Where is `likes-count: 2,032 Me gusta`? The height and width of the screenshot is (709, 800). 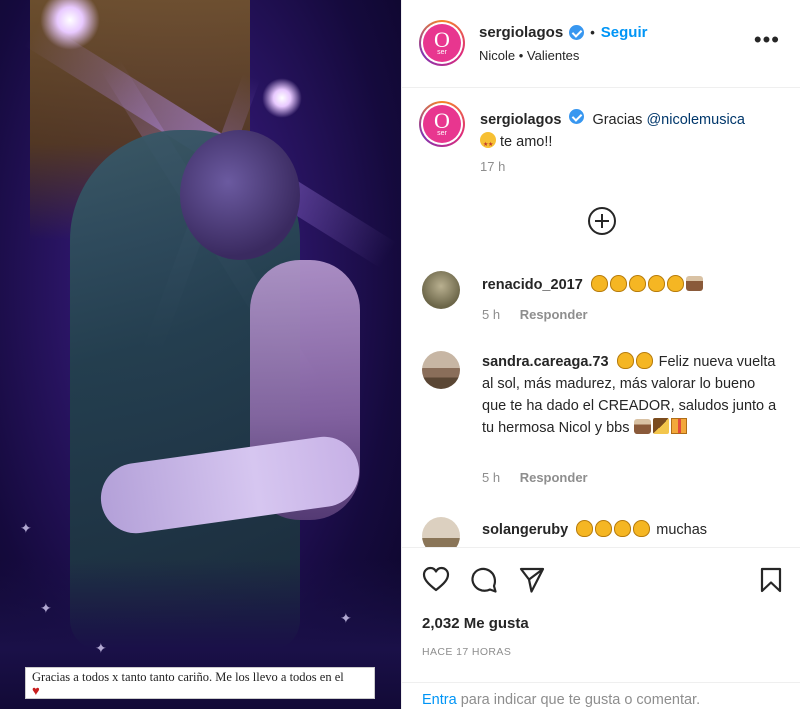 likes-count: 2,032 Me gusta is located at coordinates (475, 623).